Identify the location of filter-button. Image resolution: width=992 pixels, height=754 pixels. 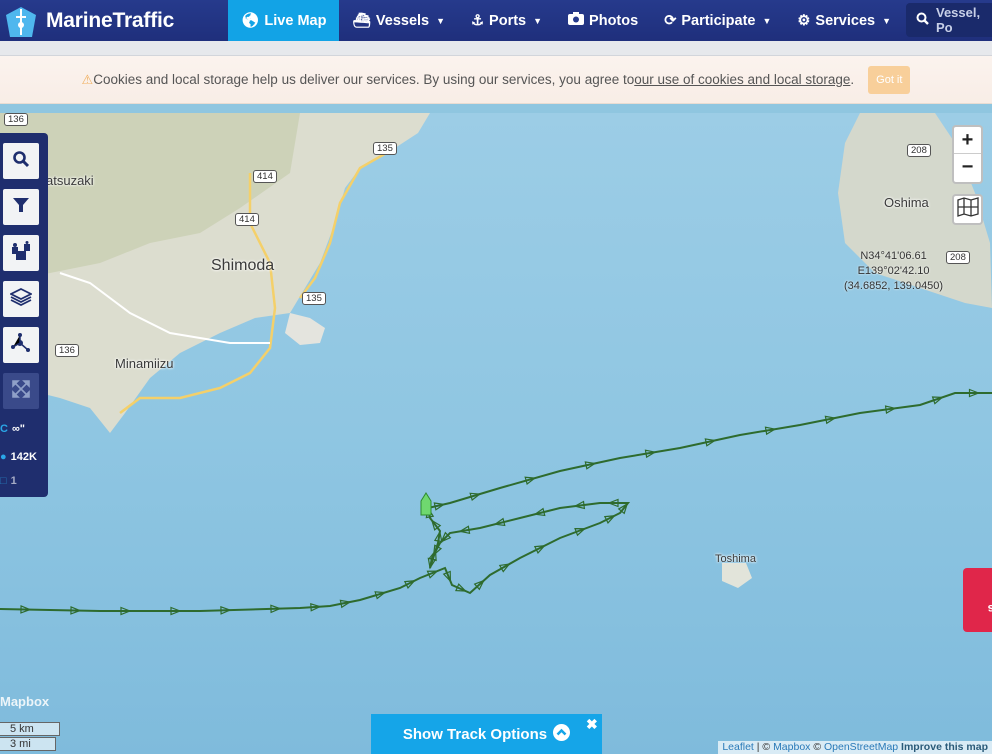
(21, 207).